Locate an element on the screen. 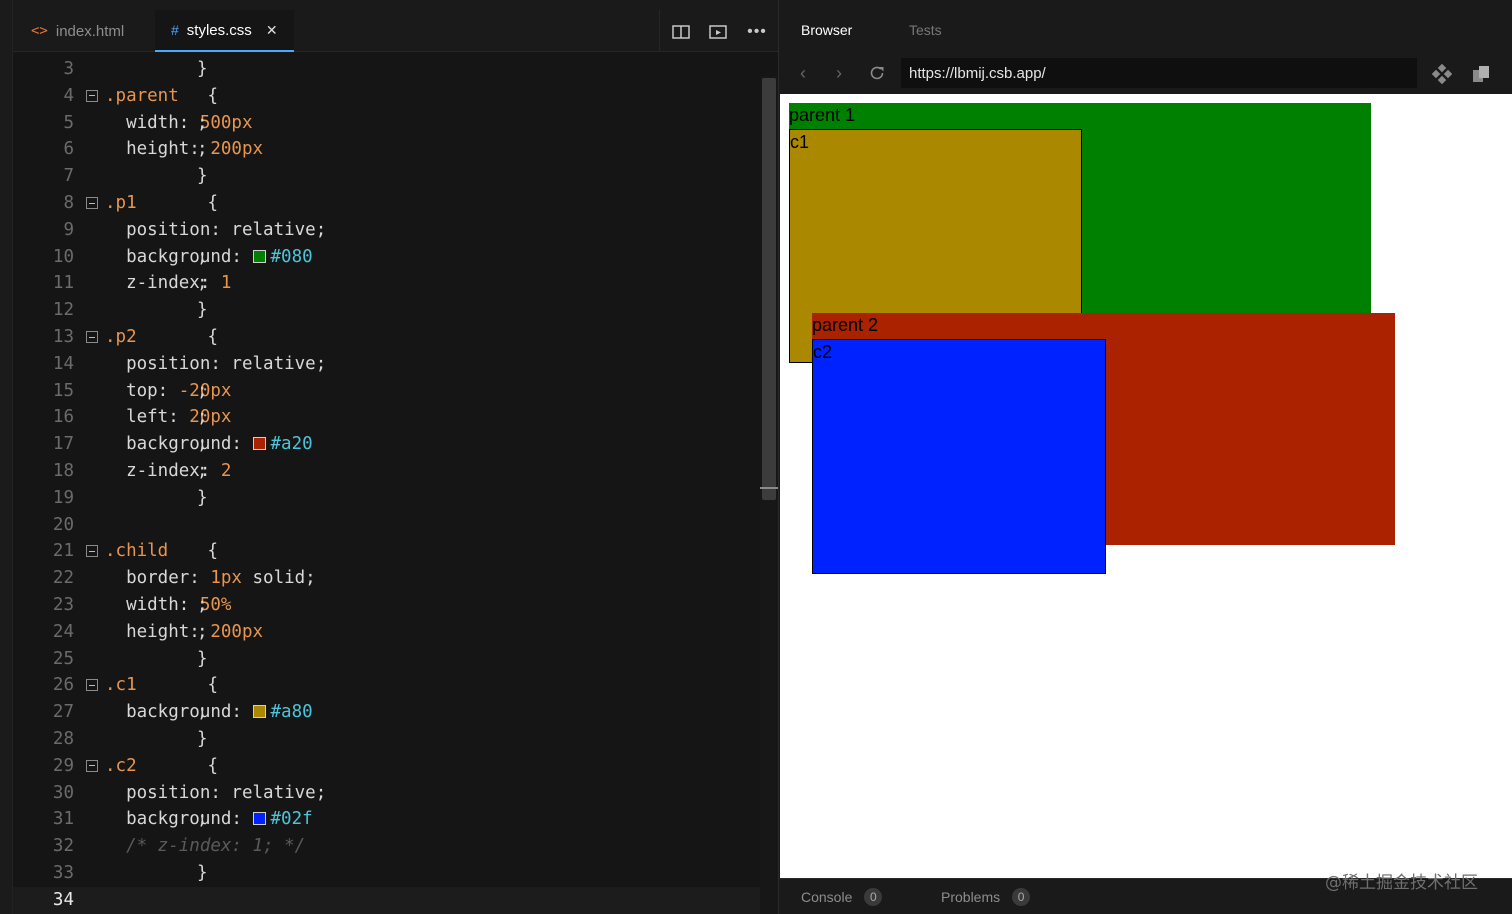 The width and height of the screenshot is (1512, 914). parent-1-label: parent 1 is located at coordinates (822, 115).